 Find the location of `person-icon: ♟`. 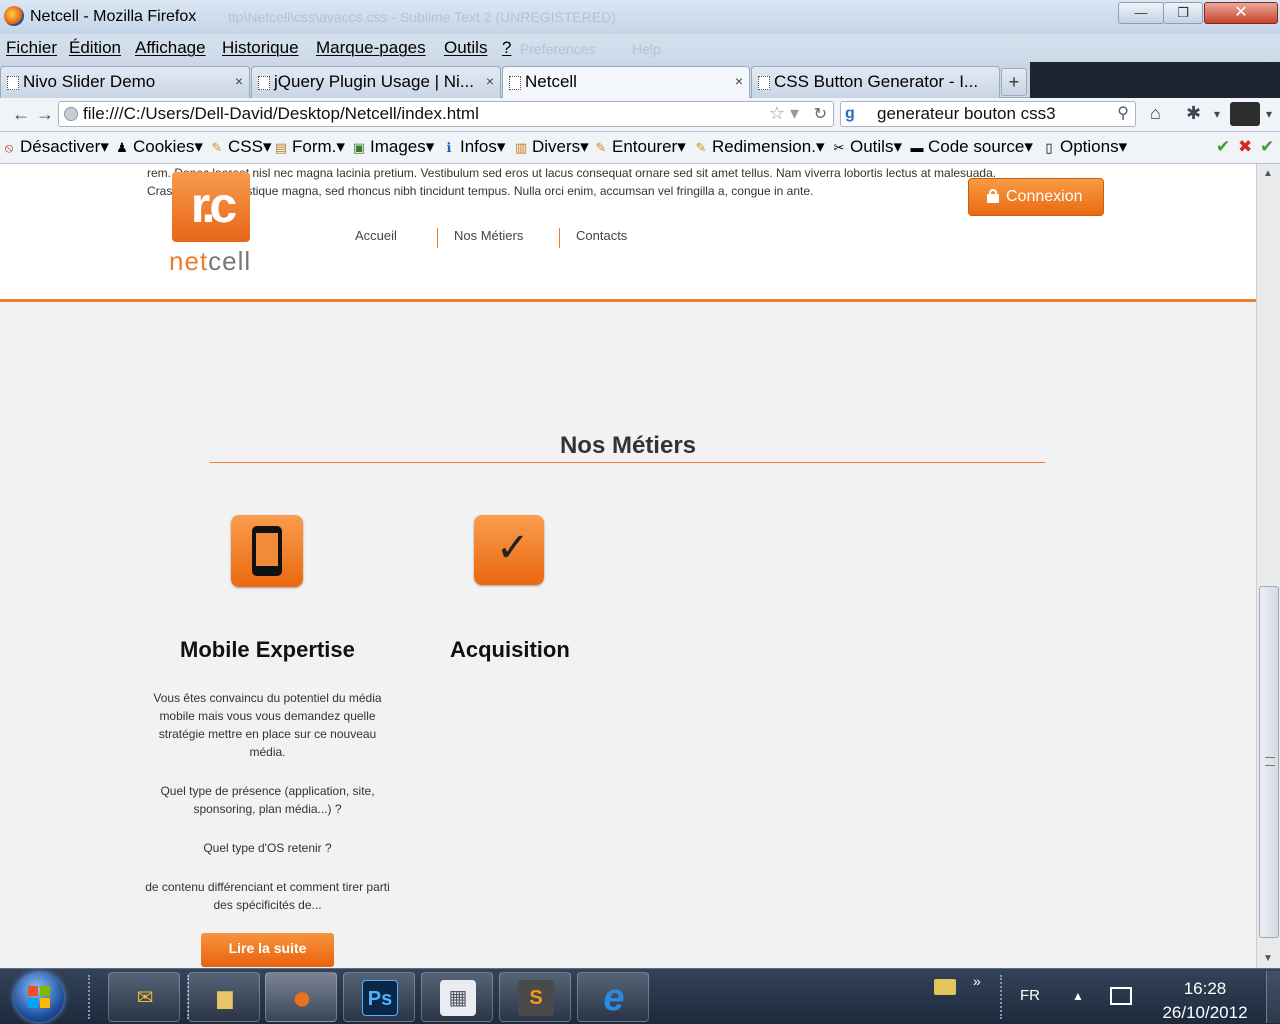

person-icon: ♟ is located at coordinates (122, 147).